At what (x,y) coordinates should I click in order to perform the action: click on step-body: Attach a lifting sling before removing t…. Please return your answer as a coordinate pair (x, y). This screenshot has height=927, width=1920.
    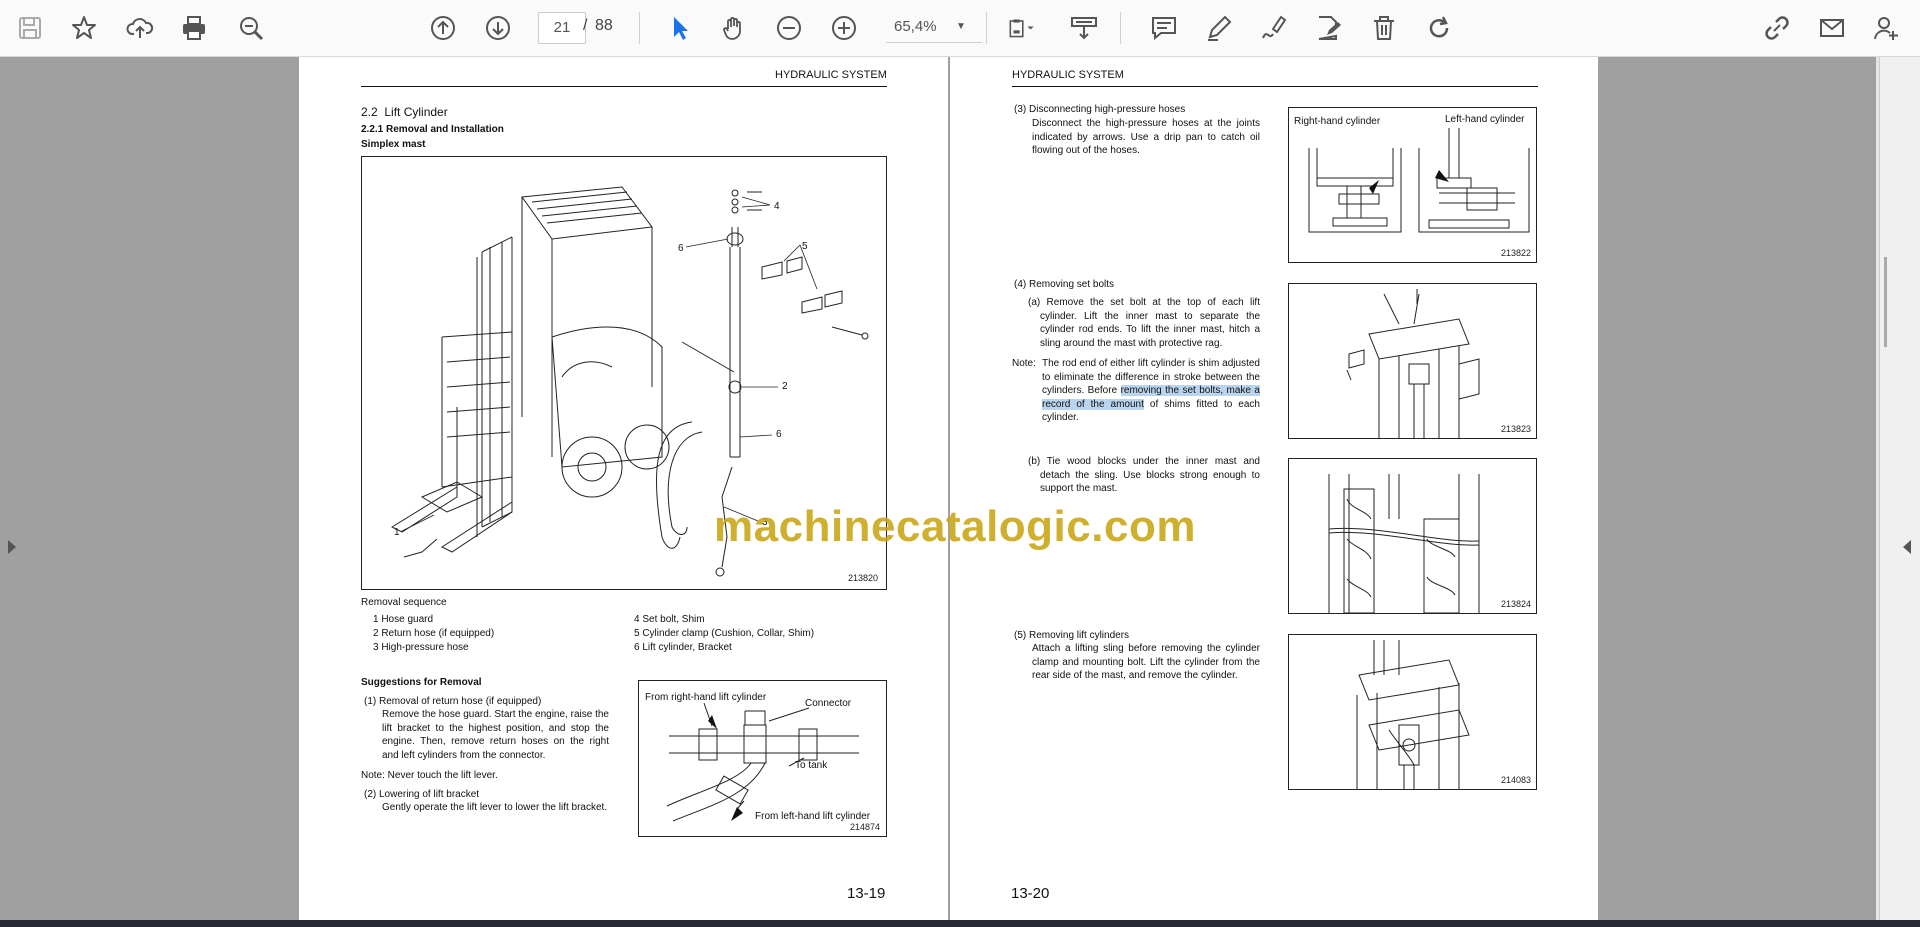
    Looking at the image, I should click on (1146, 662).